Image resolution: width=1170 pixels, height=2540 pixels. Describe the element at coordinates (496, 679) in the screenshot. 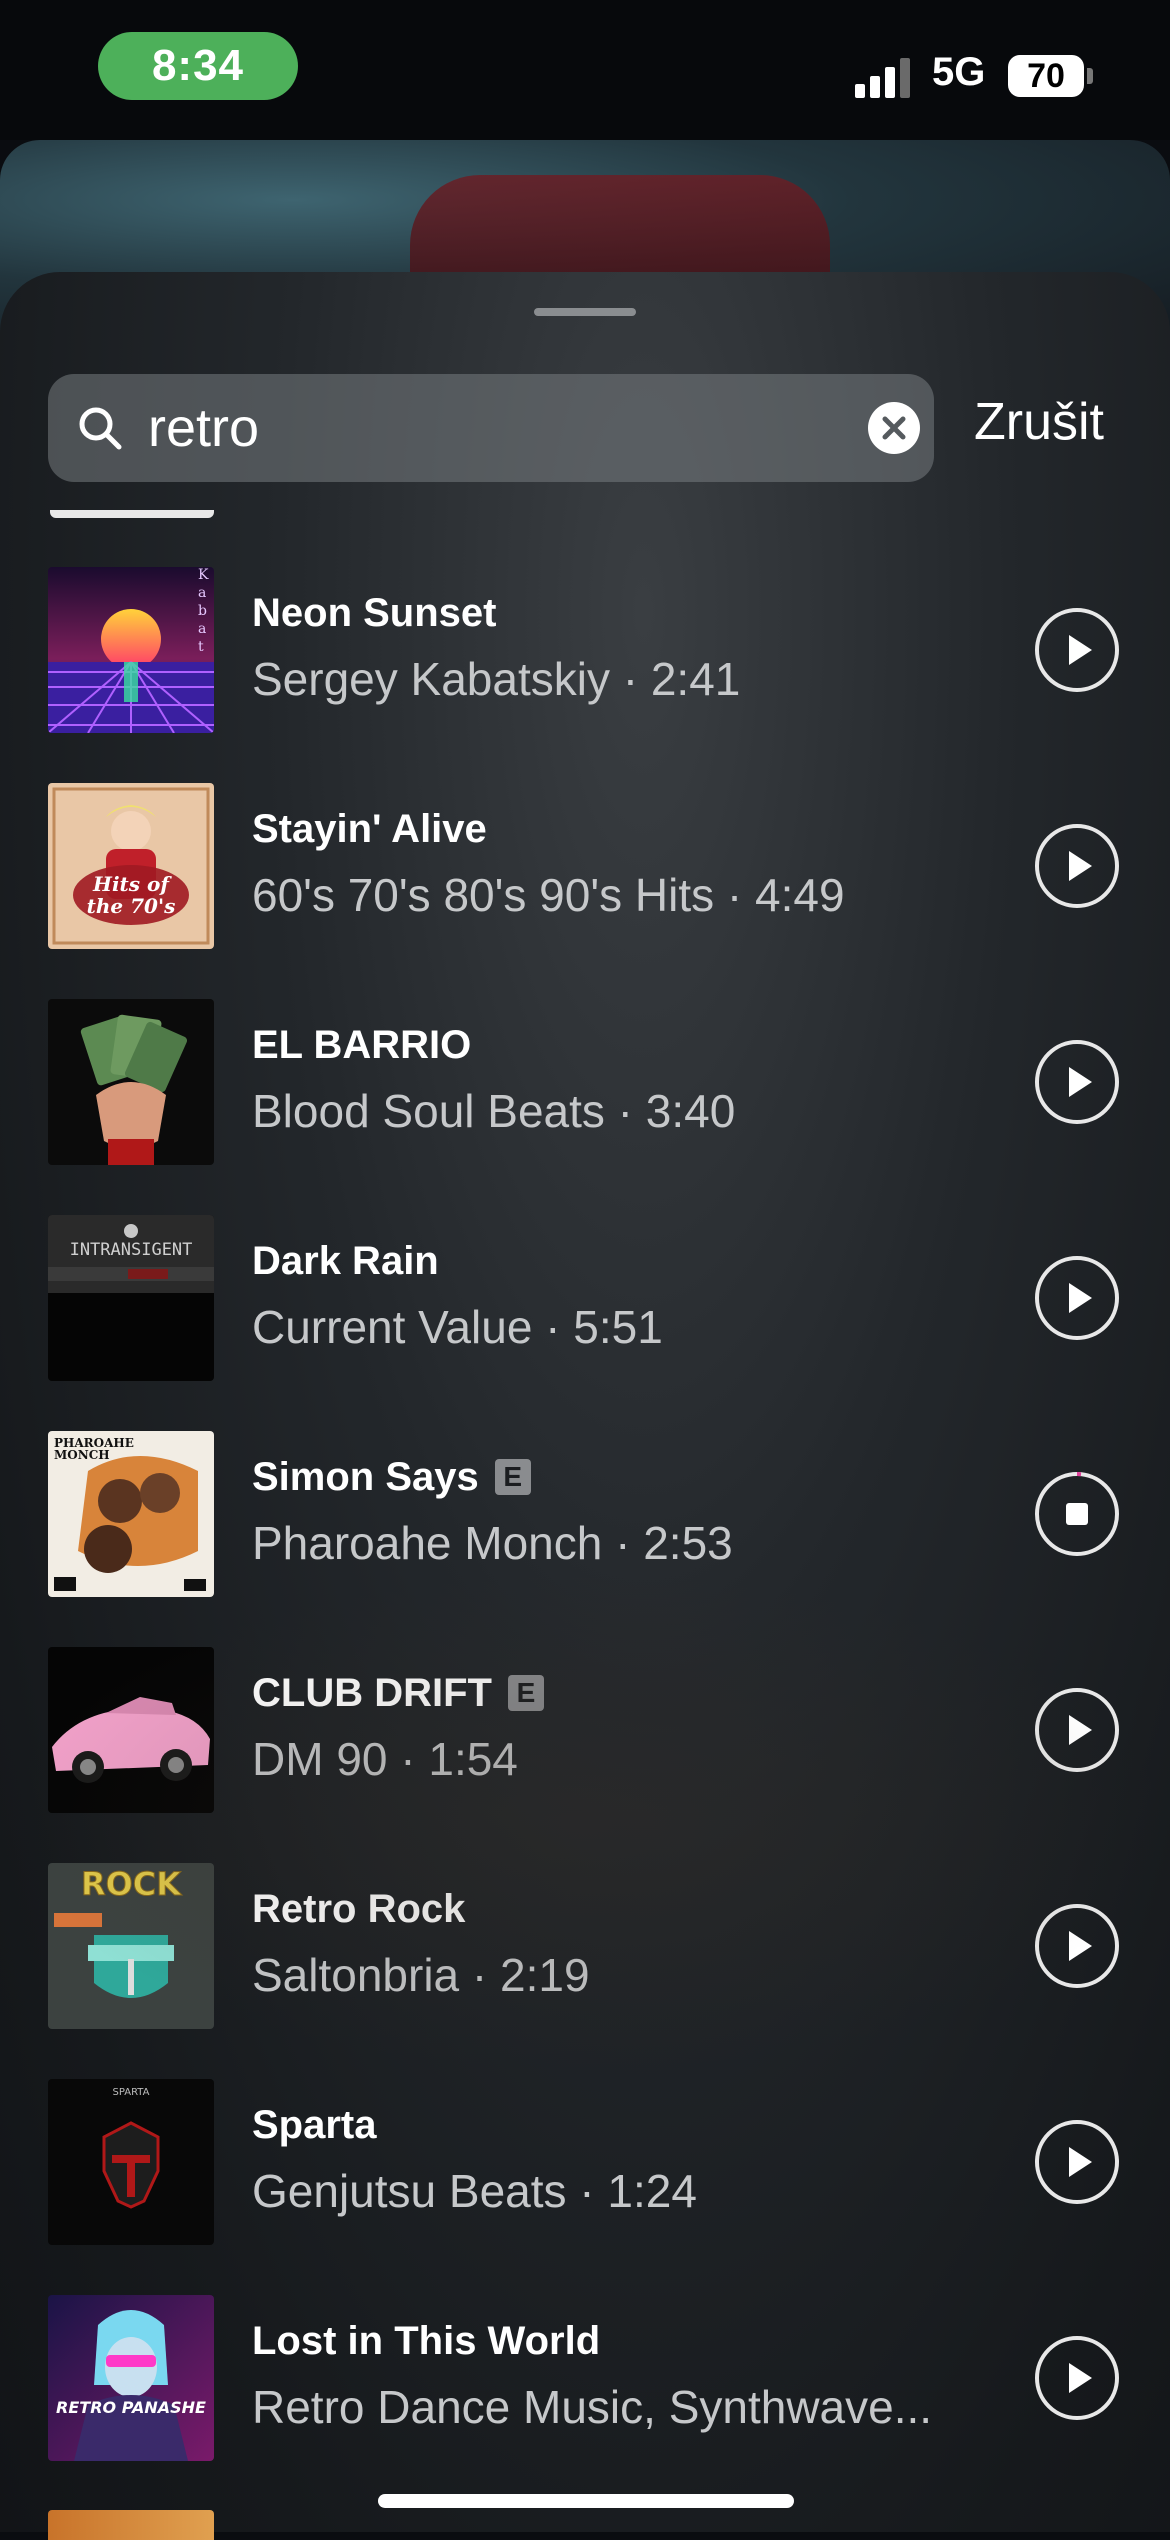

I see `track-meta: Sergey Kabatskiy · 2:41` at that location.